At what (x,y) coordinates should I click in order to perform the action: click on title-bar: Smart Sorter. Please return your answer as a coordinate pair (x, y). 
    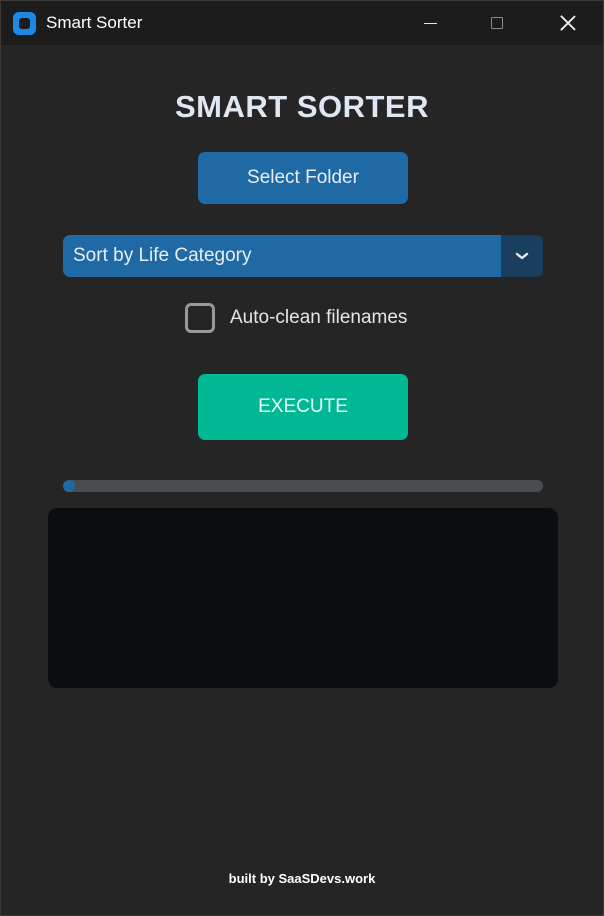
    Looking at the image, I should click on (302, 23).